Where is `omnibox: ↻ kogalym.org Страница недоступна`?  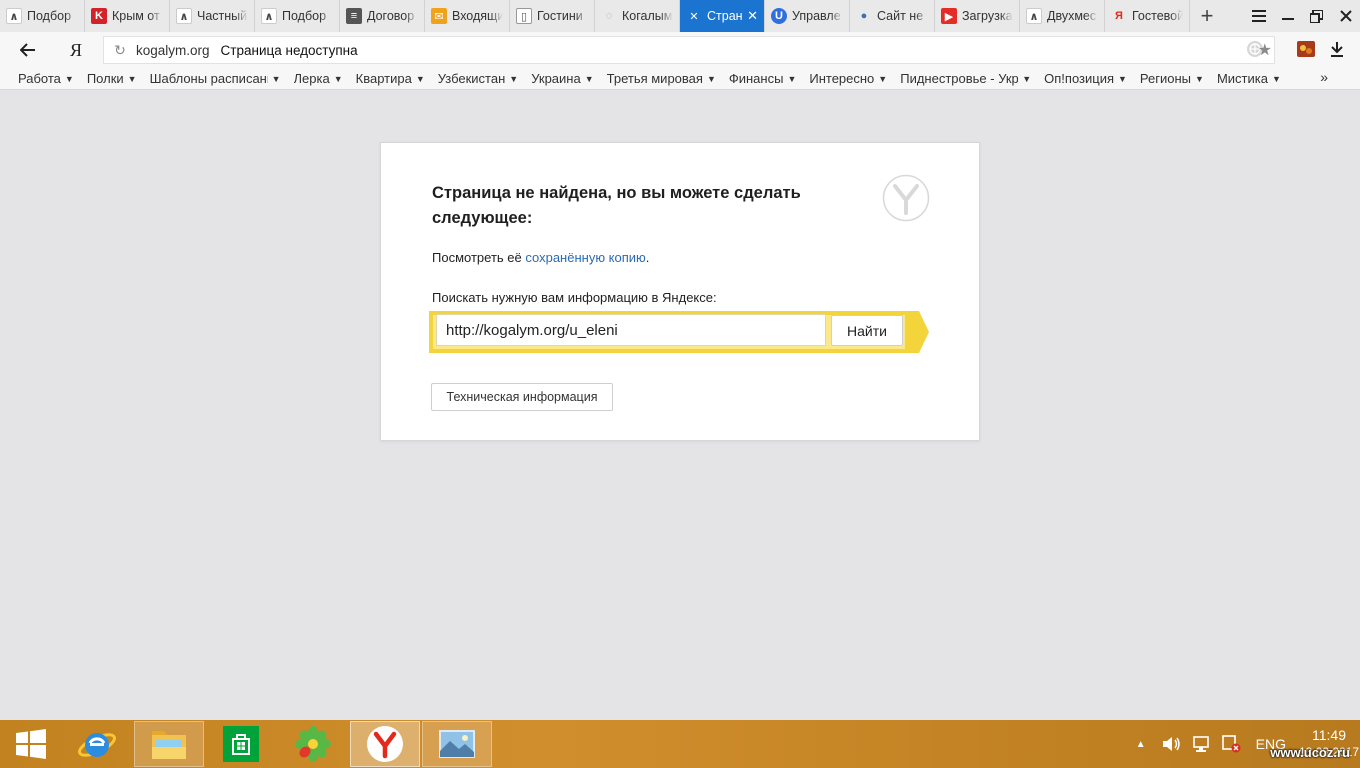 omnibox: ↻ kogalym.org Страница недоступна is located at coordinates (689, 50).